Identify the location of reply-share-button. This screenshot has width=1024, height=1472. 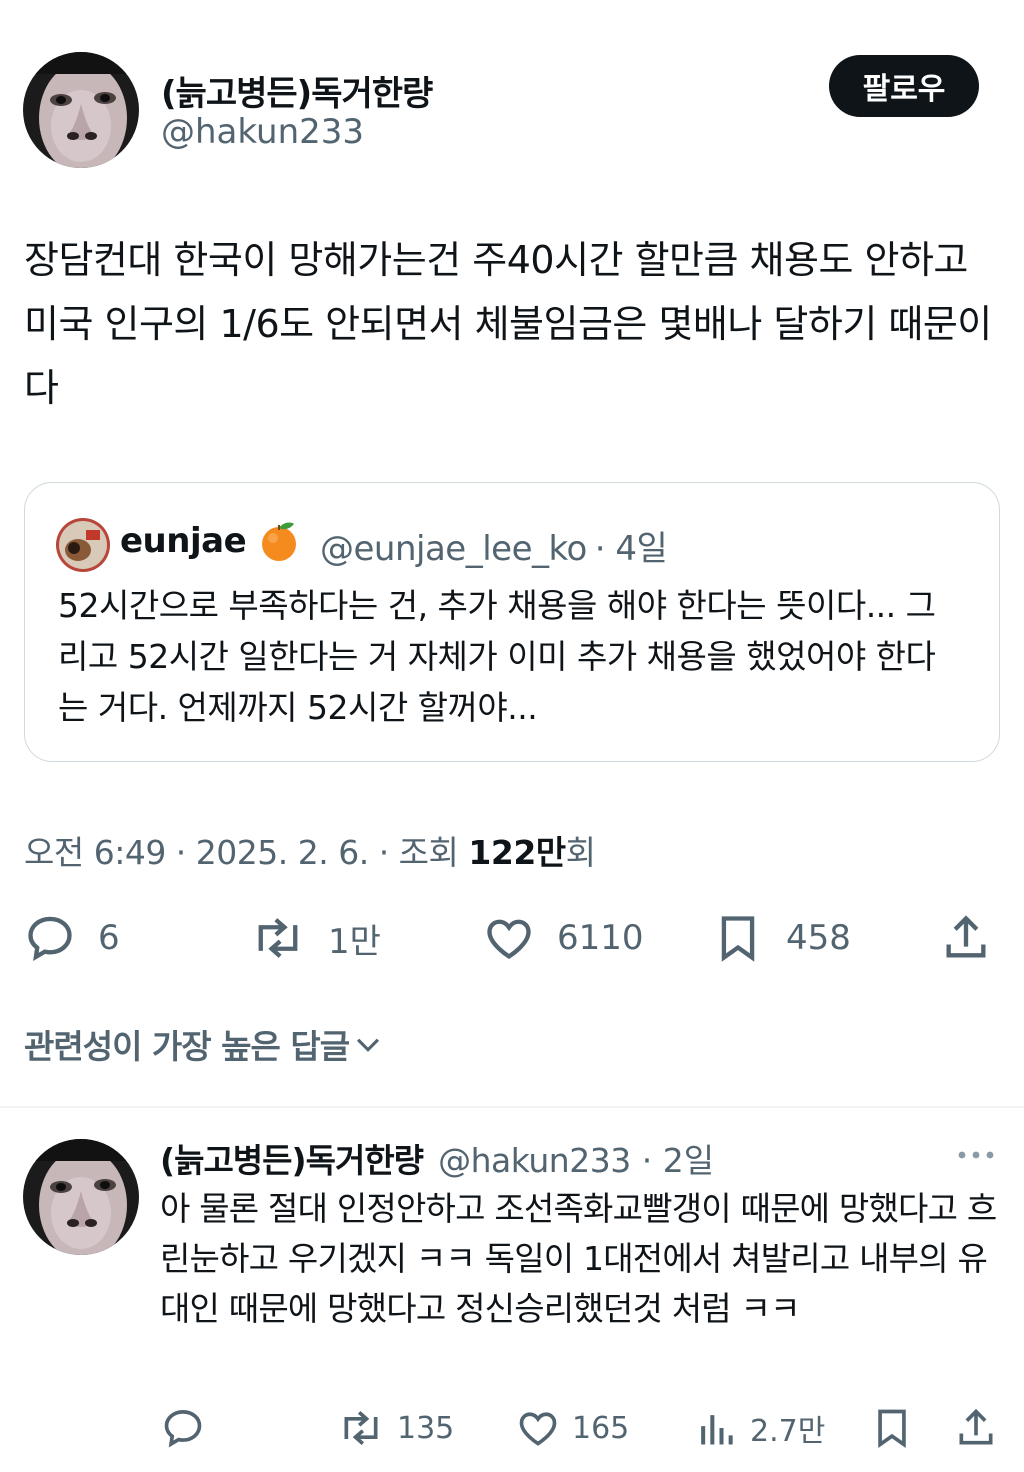
(976, 1428).